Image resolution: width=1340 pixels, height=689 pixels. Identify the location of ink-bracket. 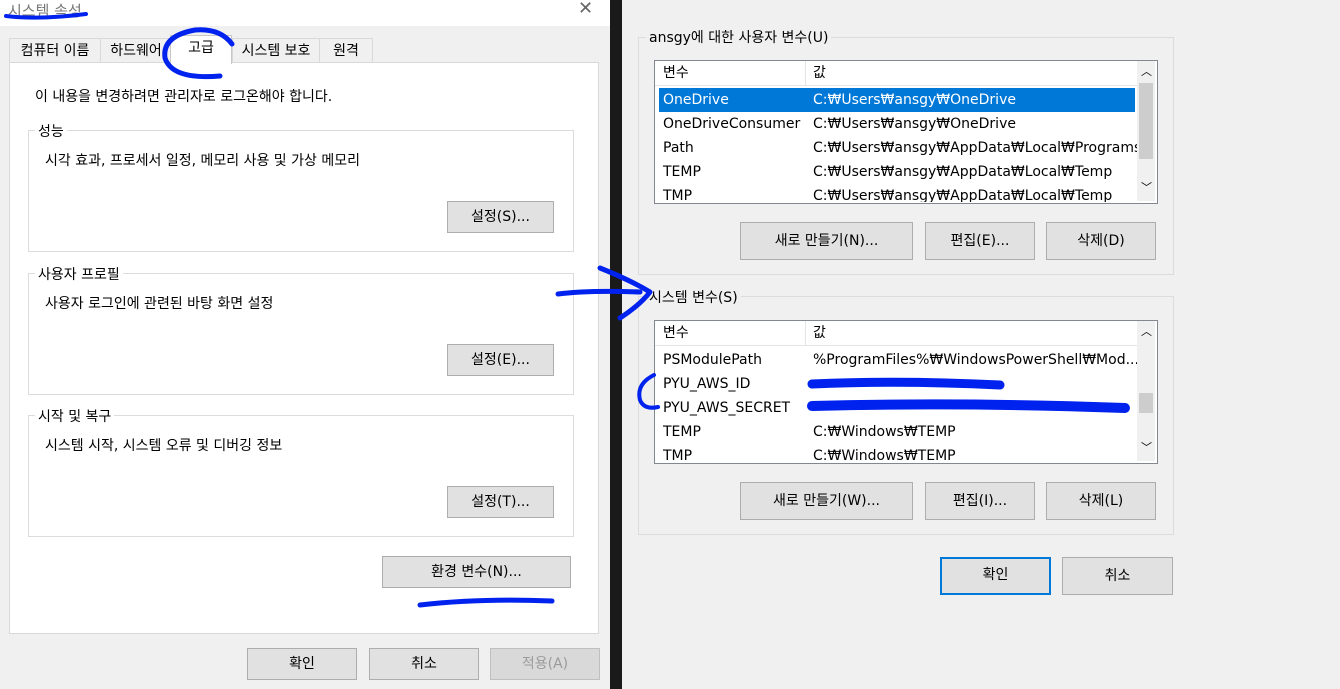
(648, 391).